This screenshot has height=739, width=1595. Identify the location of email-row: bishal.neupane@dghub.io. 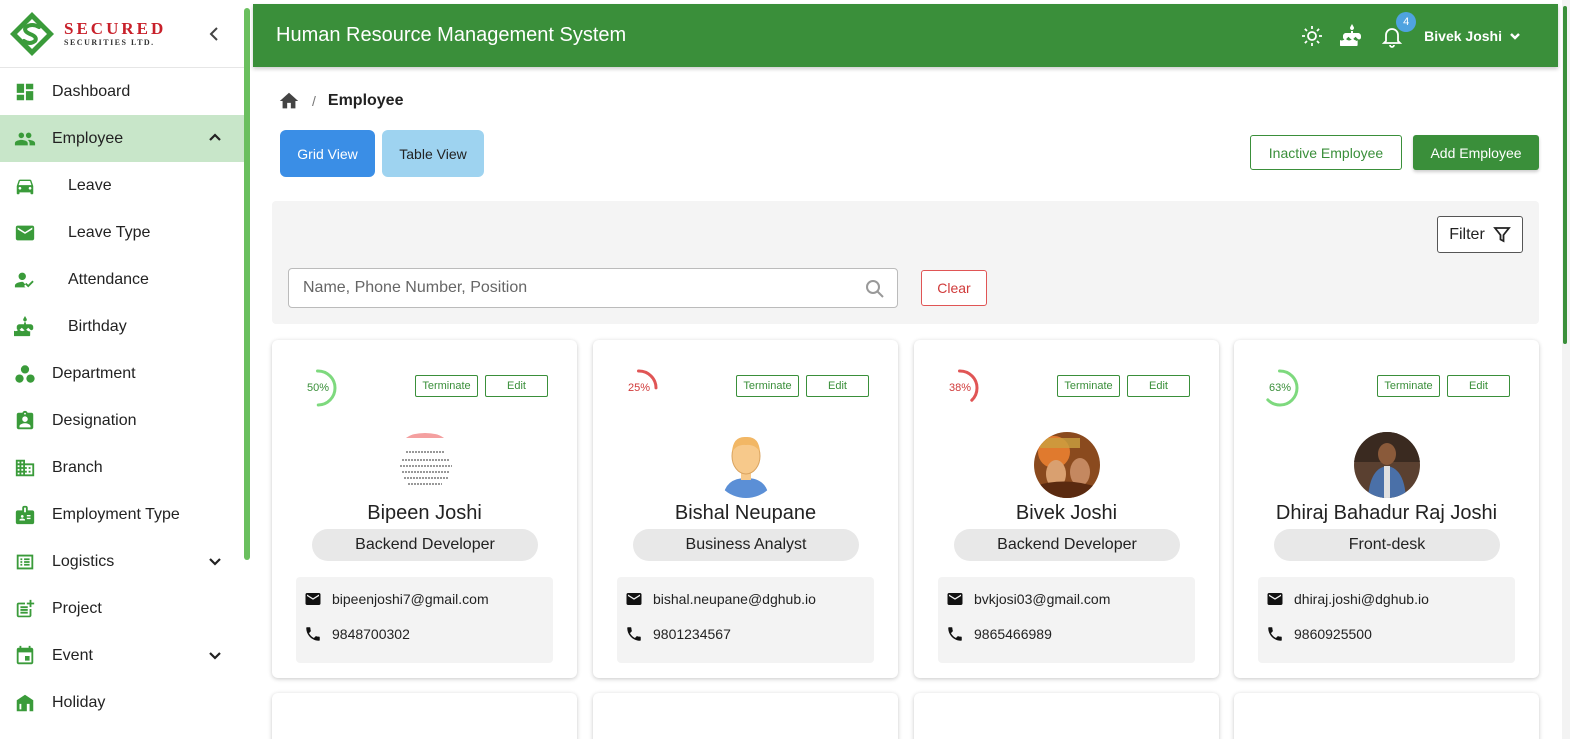
(720, 599).